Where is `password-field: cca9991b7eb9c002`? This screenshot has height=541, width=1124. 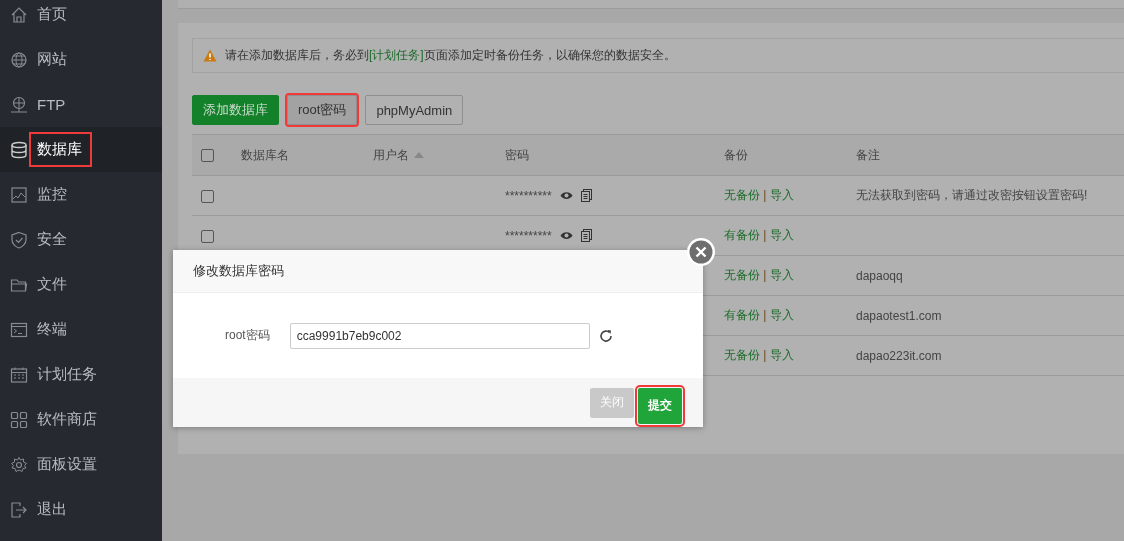
password-field: cca9991b7eb9c002 is located at coordinates (439, 335).